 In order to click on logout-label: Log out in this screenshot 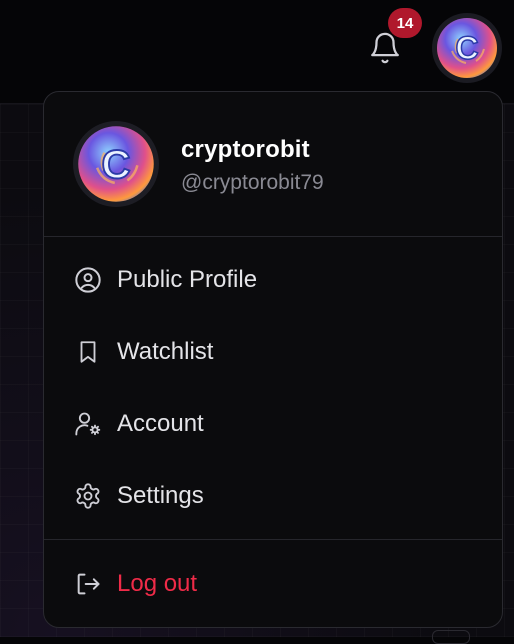, I will do `click(157, 583)`.